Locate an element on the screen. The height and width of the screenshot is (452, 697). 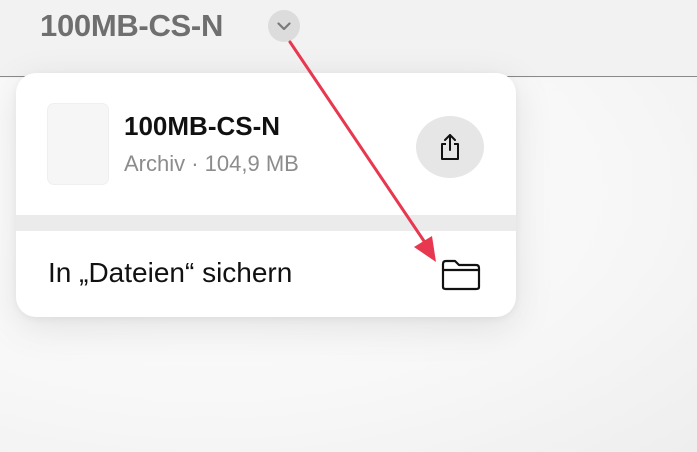
chevron-down-icon is located at coordinates (284, 25).